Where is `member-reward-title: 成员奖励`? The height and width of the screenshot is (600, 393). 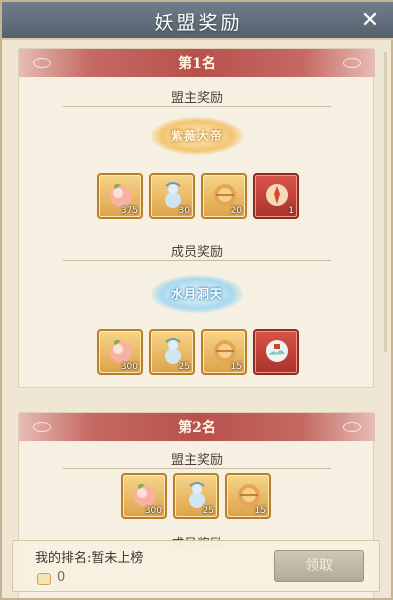 member-reward-title: 成员奖励 is located at coordinates (196, 252).